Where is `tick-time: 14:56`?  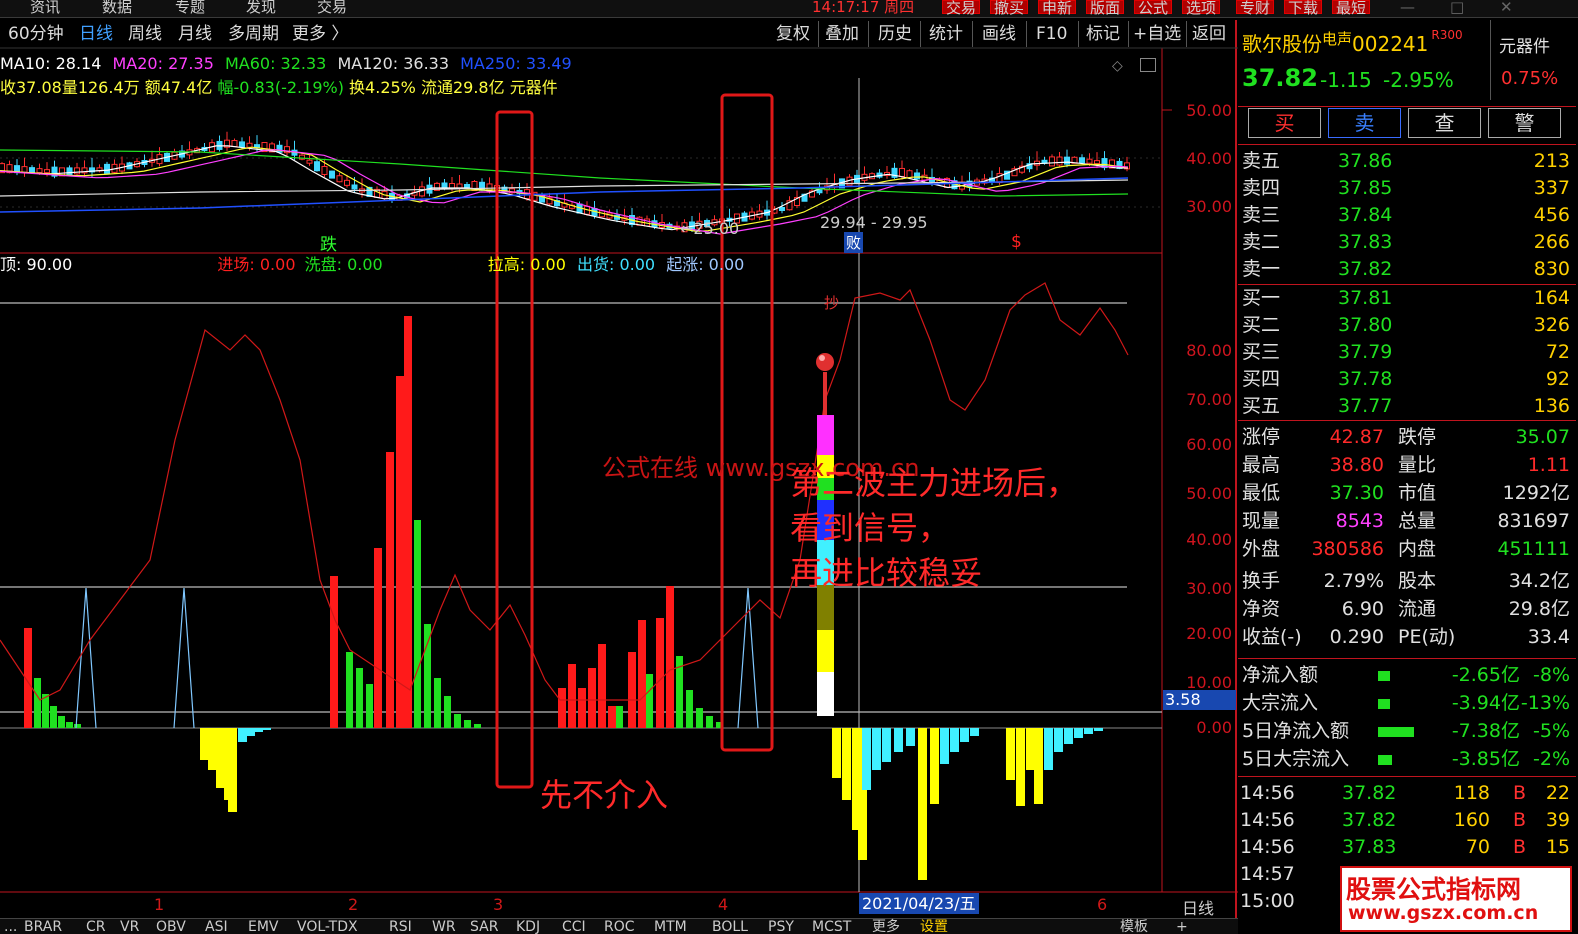
tick-time: 14:56 is located at coordinates (1267, 847).